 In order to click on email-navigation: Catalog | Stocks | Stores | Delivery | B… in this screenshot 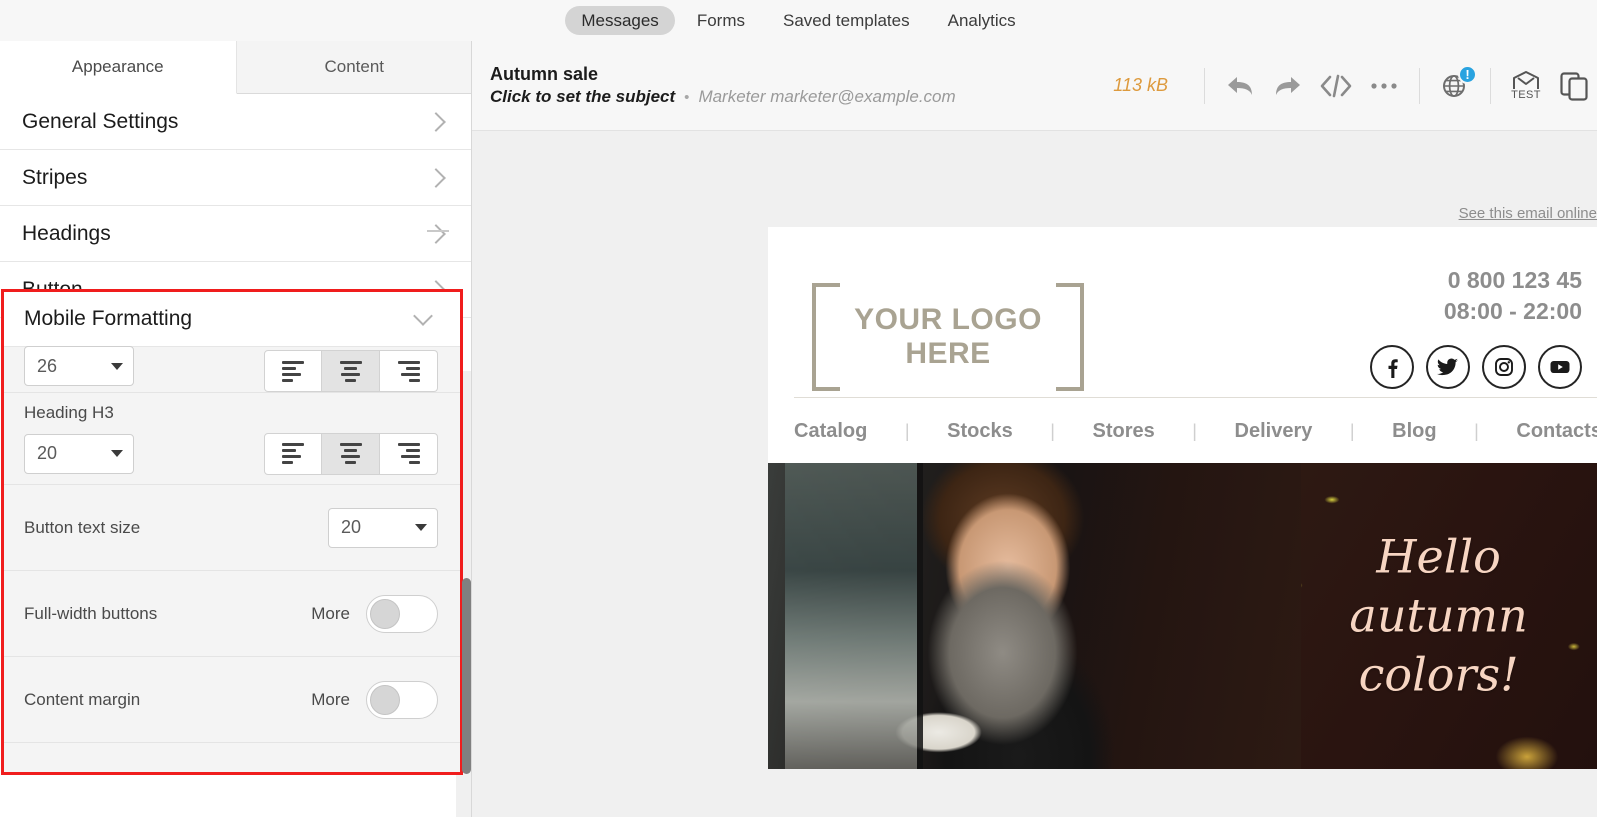, I will do `click(1195, 430)`.